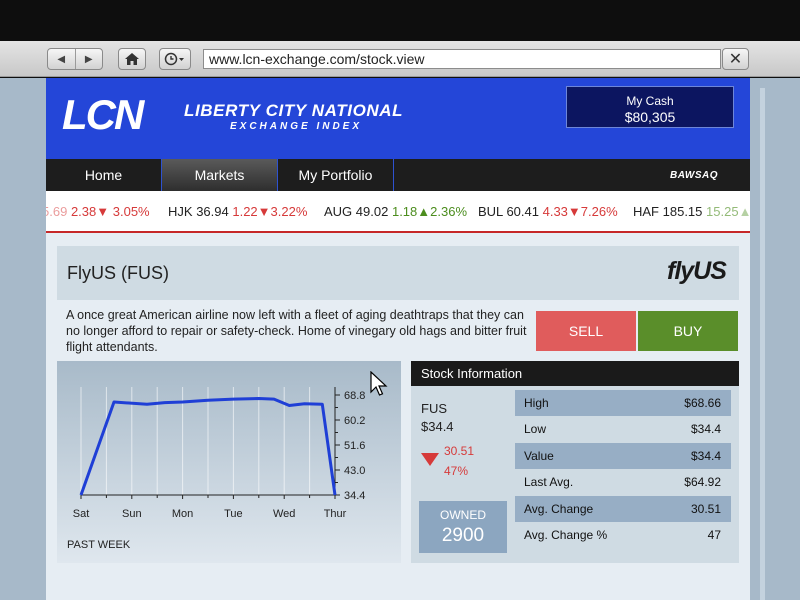 Image resolution: width=800 pixels, height=600 pixels. Describe the element at coordinates (623, 403) in the screenshot. I see `info-row: High $68.66` at that location.